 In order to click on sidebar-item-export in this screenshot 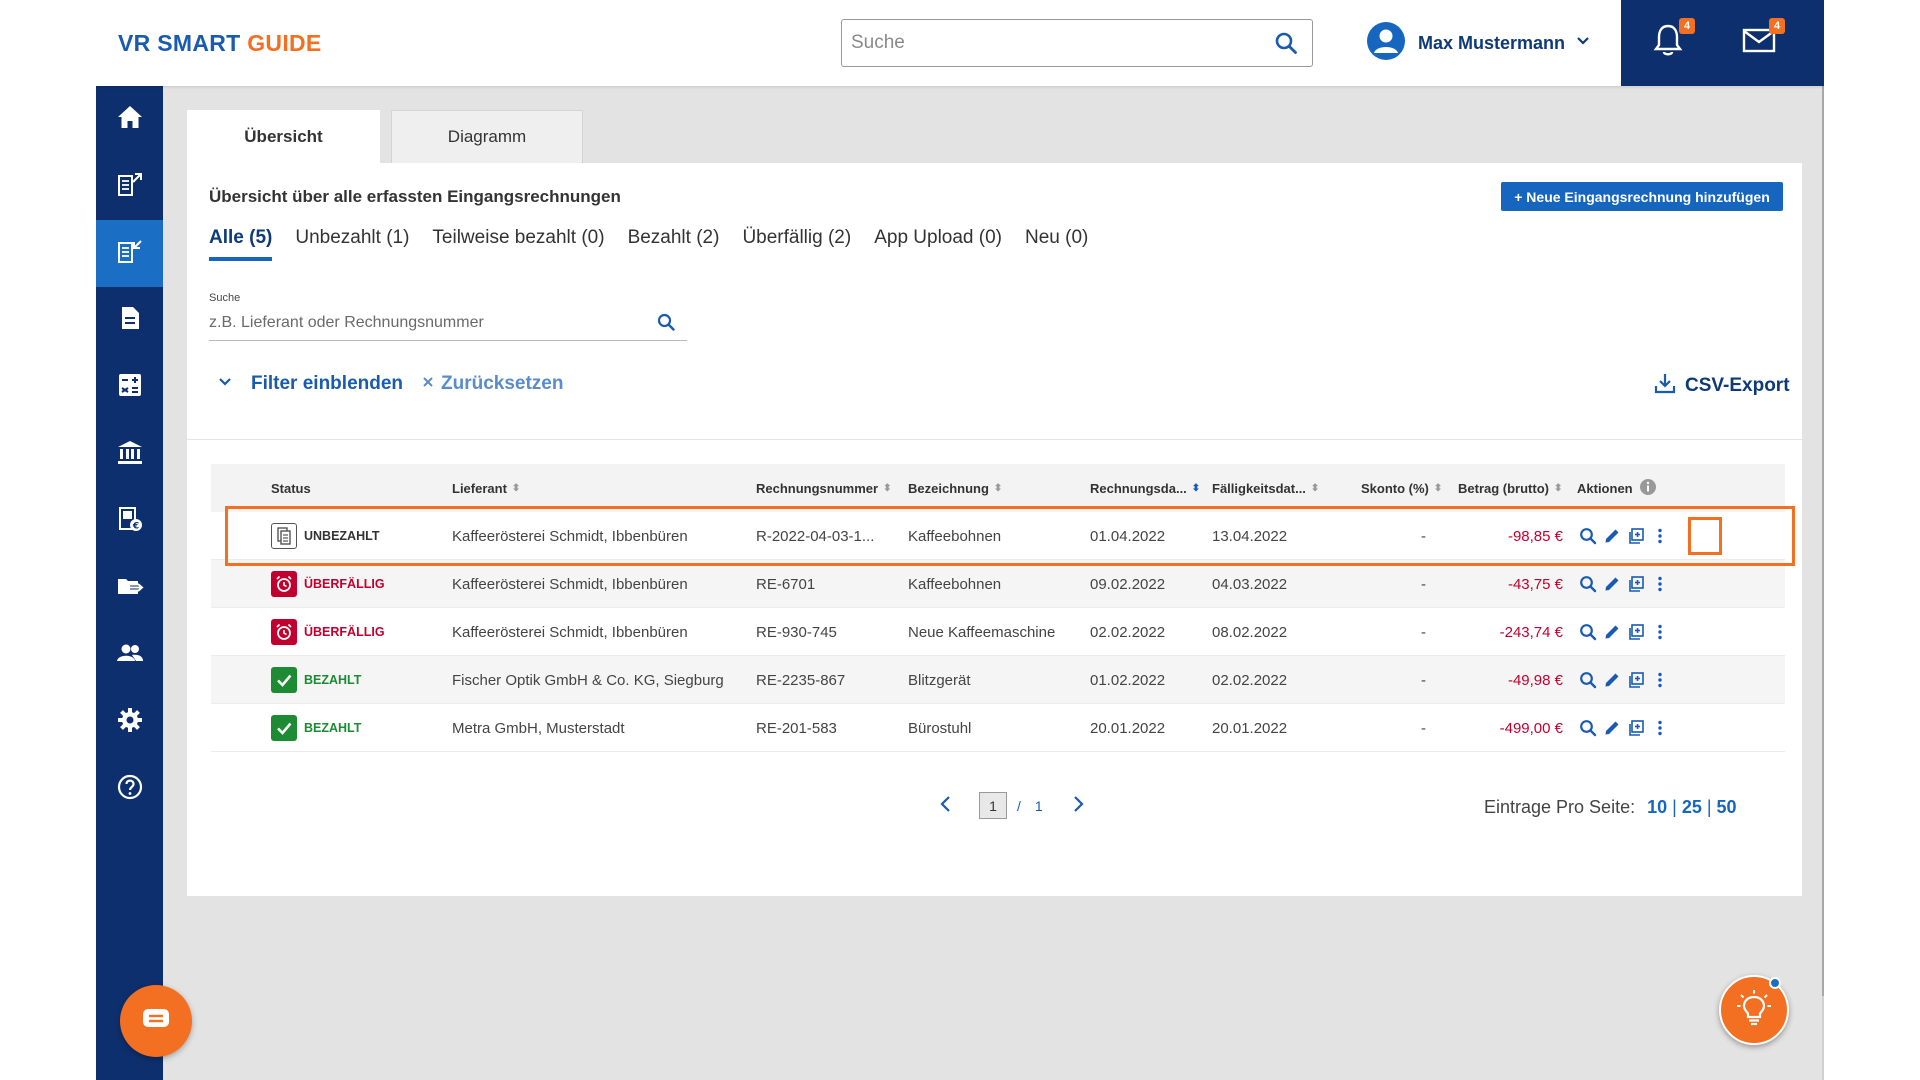, I will do `click(129, 588)`.